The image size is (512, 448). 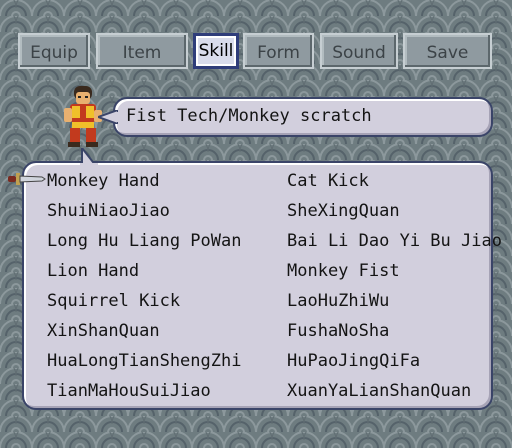 I want to click on skill-description-text: Fist Tech/Monkey scratch, so click(x=249, y=116).